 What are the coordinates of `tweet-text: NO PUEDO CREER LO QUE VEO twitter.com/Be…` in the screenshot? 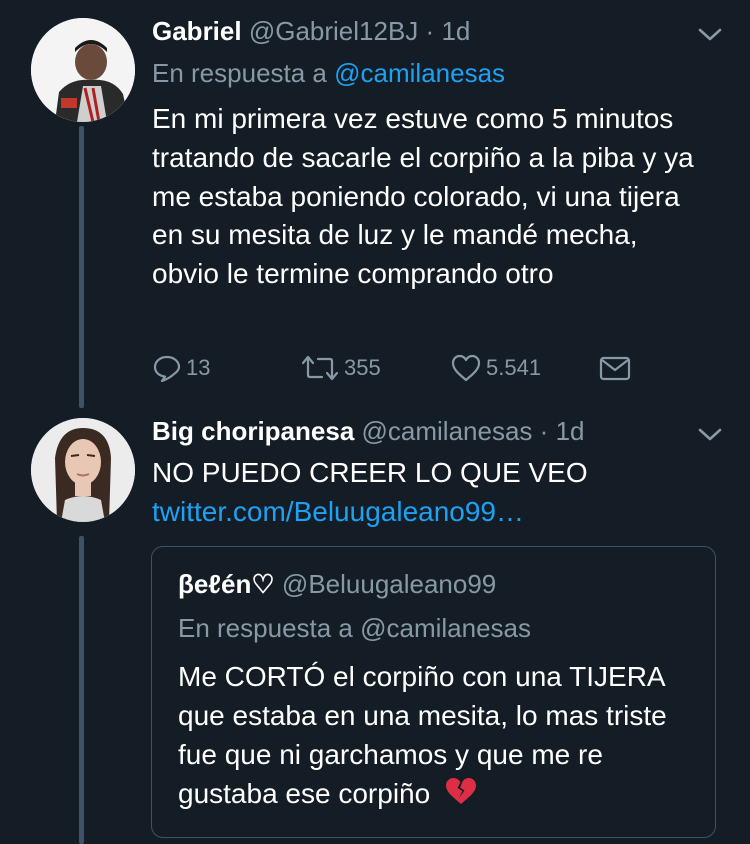 It's located at (442, 493).